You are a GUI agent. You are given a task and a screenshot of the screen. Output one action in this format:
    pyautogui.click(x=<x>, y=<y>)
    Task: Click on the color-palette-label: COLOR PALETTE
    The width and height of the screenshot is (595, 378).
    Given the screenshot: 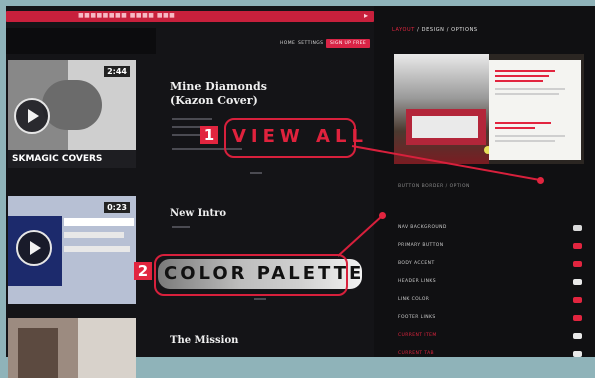 What is the action you would take?
    pyautogui.click(x=264, y=273)
    